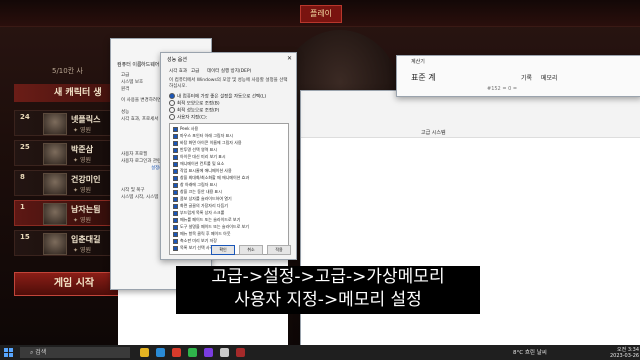 Image resolution: width=640 pixels, height=360 pixels. Describe the element at coordinates (141, 100) in the screenshot. I see `admin-note: 이 사용을 변경하려면` at that location.